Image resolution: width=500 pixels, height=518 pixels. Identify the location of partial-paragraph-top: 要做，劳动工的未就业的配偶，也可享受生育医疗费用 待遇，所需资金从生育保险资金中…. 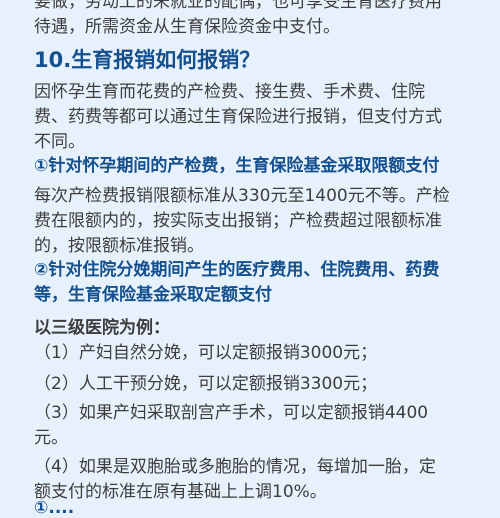
(238, 20).